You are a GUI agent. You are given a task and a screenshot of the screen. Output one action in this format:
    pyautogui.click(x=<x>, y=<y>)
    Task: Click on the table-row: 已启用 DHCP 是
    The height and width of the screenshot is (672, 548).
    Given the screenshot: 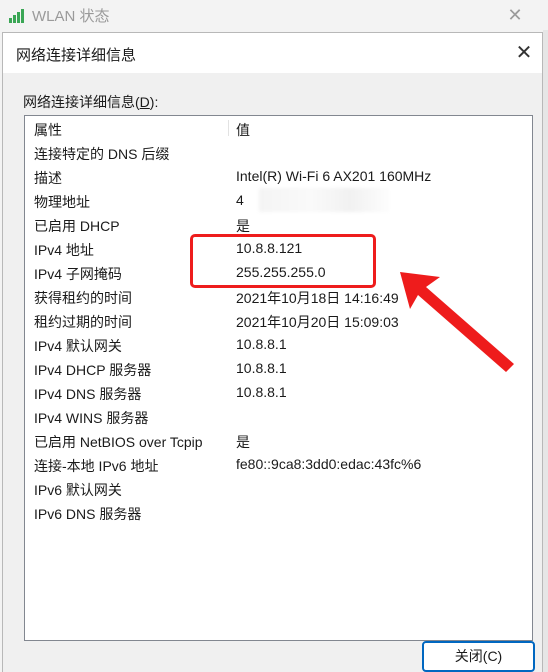 What is the action you would take?
    pyautogui.click(x=278, y=224)
    